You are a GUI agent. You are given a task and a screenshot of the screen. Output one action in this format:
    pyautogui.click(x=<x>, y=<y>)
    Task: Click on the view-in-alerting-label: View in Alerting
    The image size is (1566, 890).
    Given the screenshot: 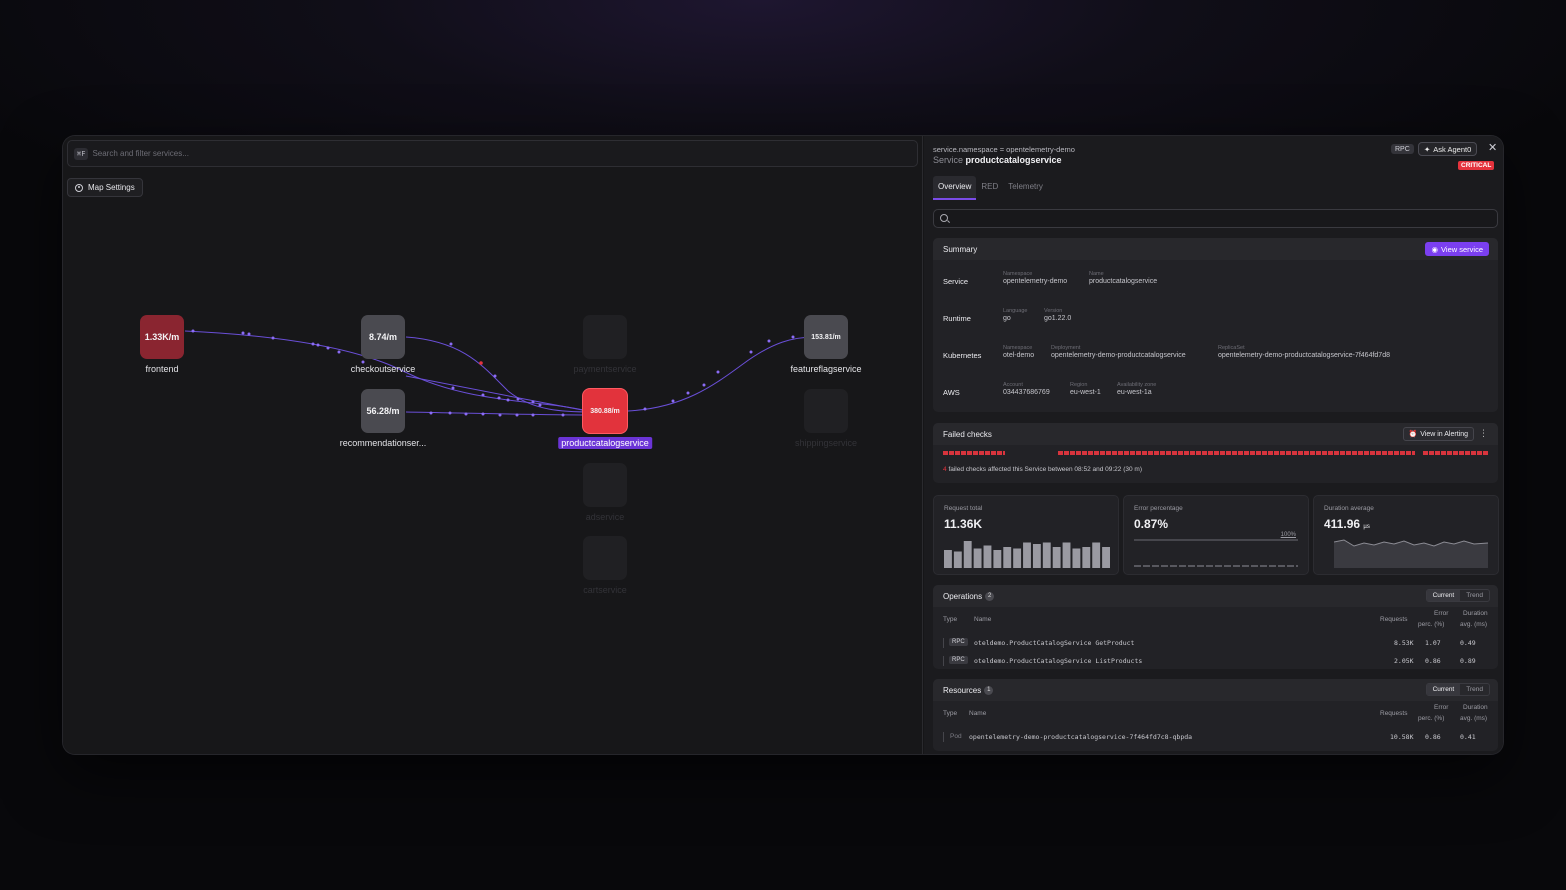 What is the action you would take?
    pyautogui.click(x=1444, y=434)
    